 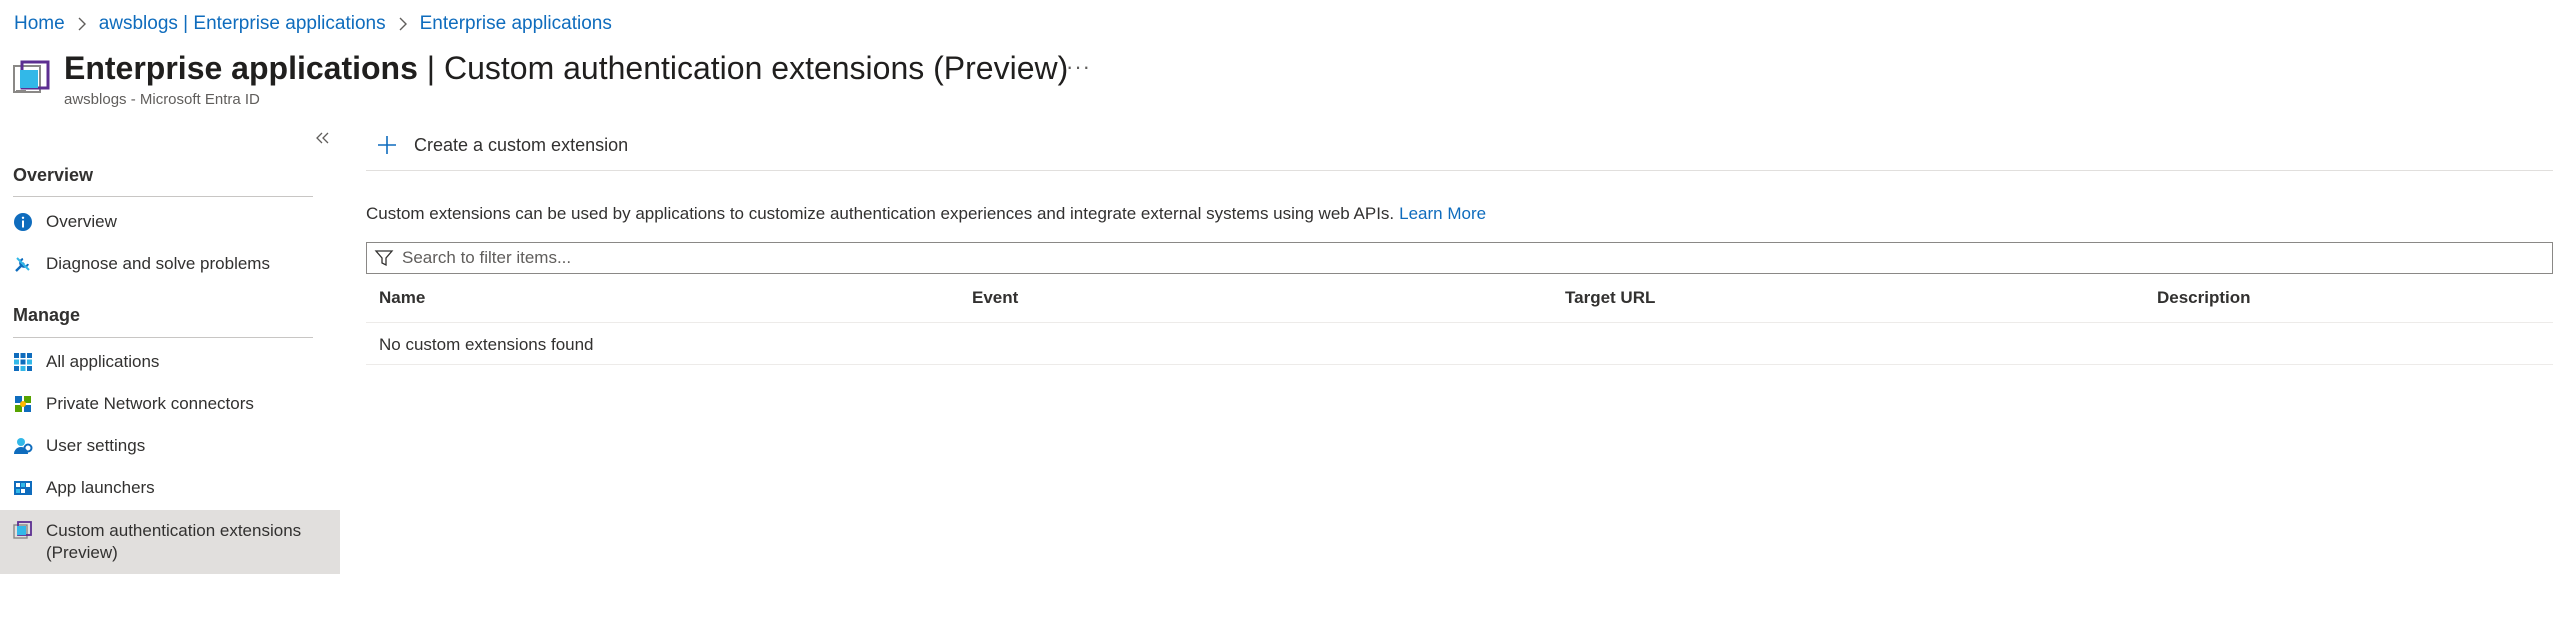 What do you see at coordinates (1459, 322) in the screenshot?
I see `table-header-divider` at bounding box center [1459, 322].